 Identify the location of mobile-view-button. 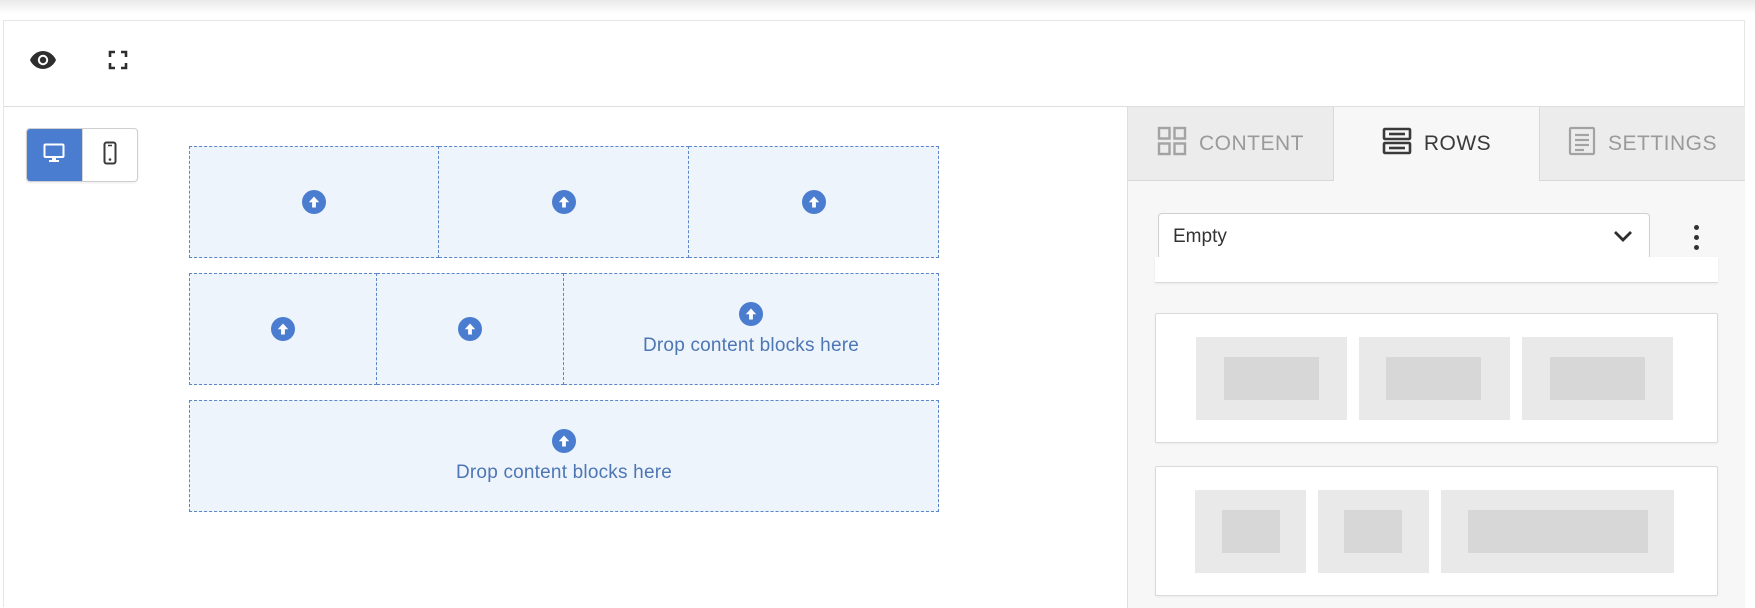
(109, 155).